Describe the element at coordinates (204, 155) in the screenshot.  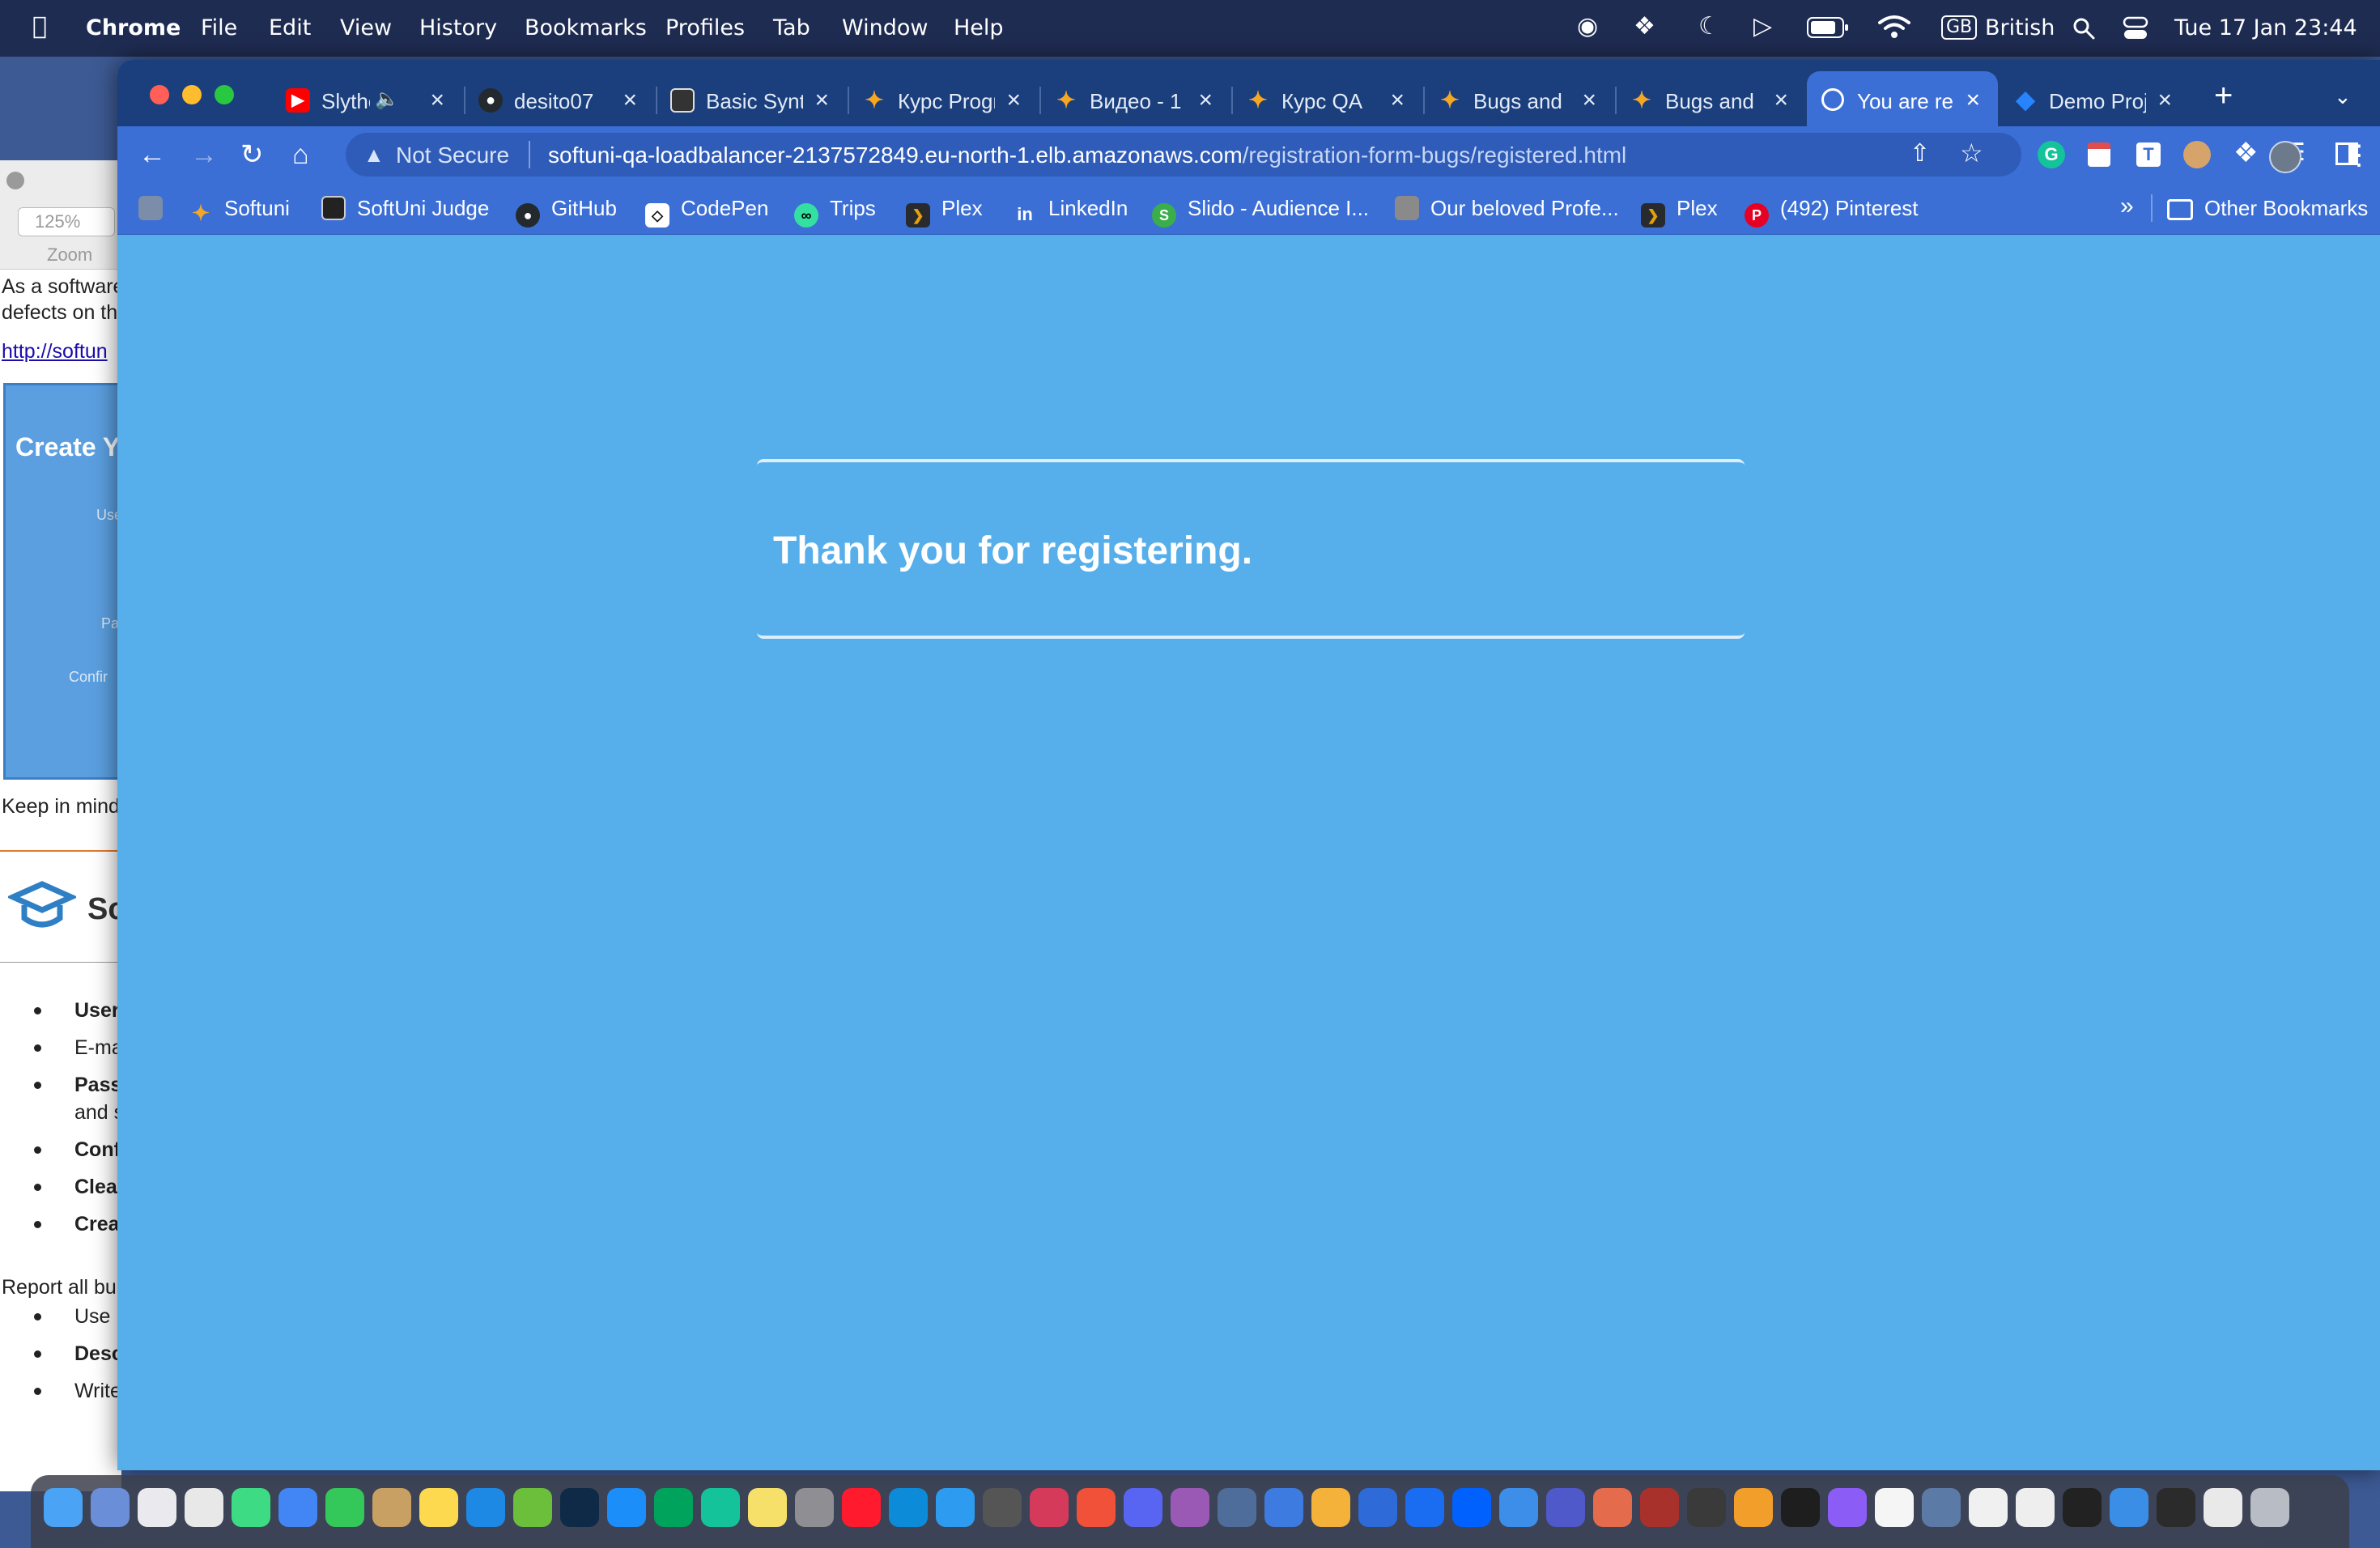
I see `forward-icon: →` at that location.